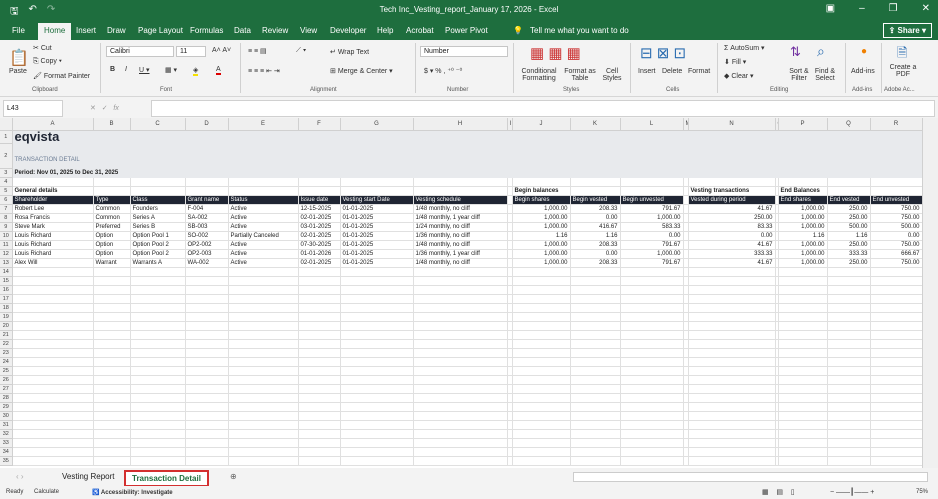 The width and height of the screenshot is (938, 499). Describe the element at coordinates (541, 317) in the screenshot. I see `cell-J19` at that location.